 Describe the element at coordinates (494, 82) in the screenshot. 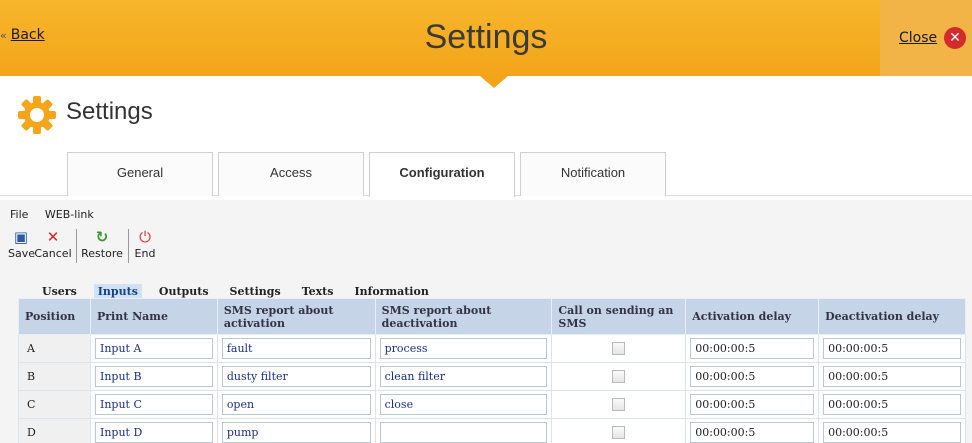

I see `title-pointer-notch` at that location.